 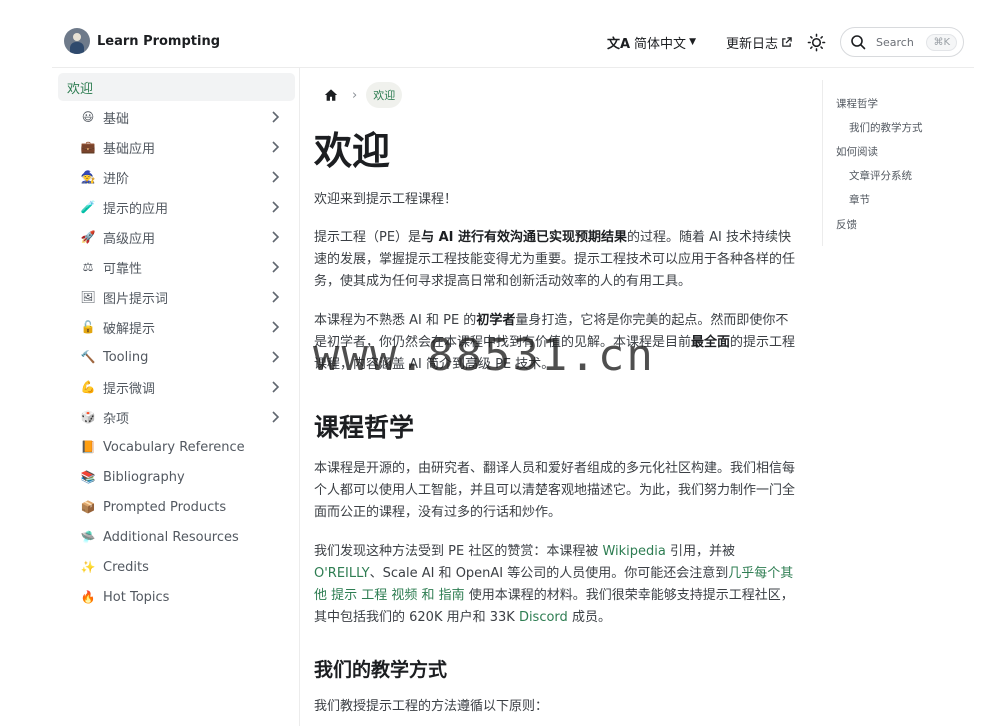 I want to click on sidebar-item-label: 提示微调, so click(x=129, y=389).